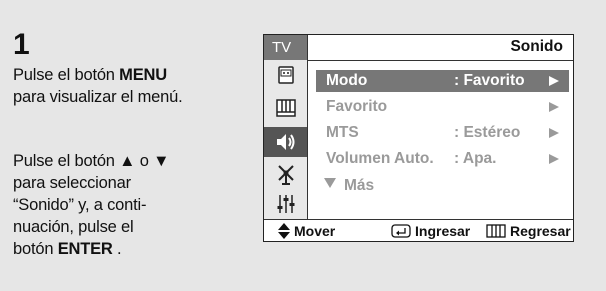  I want to click on more-label: Más, so click(359, 185).